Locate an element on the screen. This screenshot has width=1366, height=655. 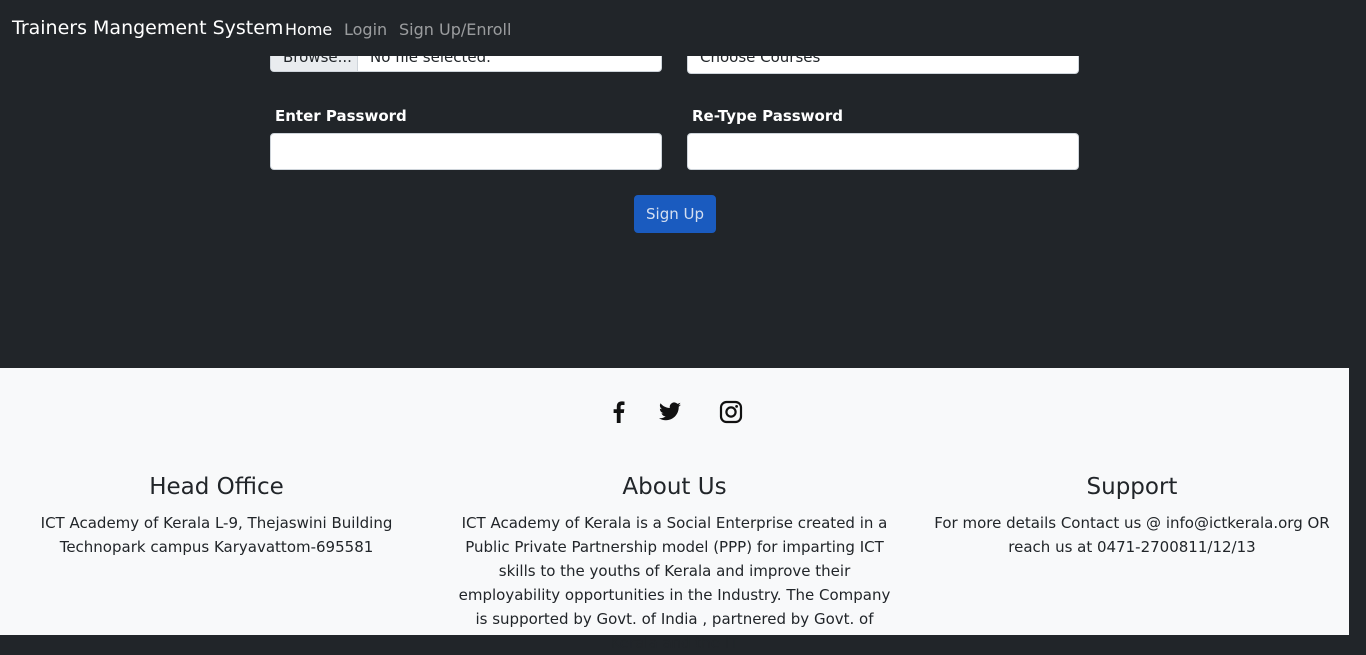
brand-title: Trainers Mangement System is located at coordinates (147, 28).